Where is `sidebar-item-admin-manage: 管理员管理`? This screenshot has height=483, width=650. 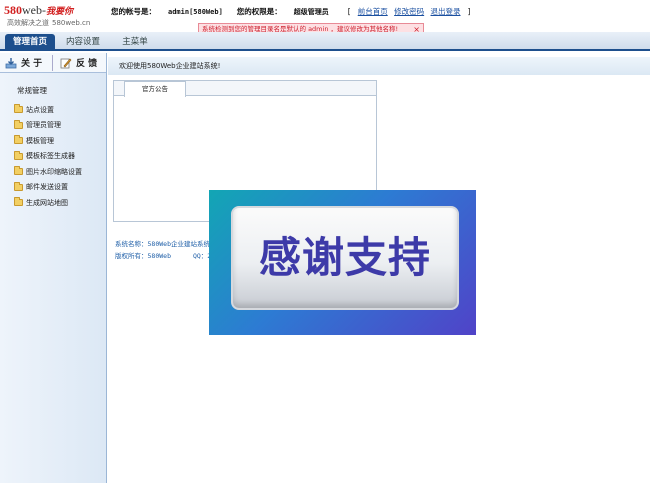
sidebar-item-admin-manage: 管理员管理 is located at coordinates (53, 126).